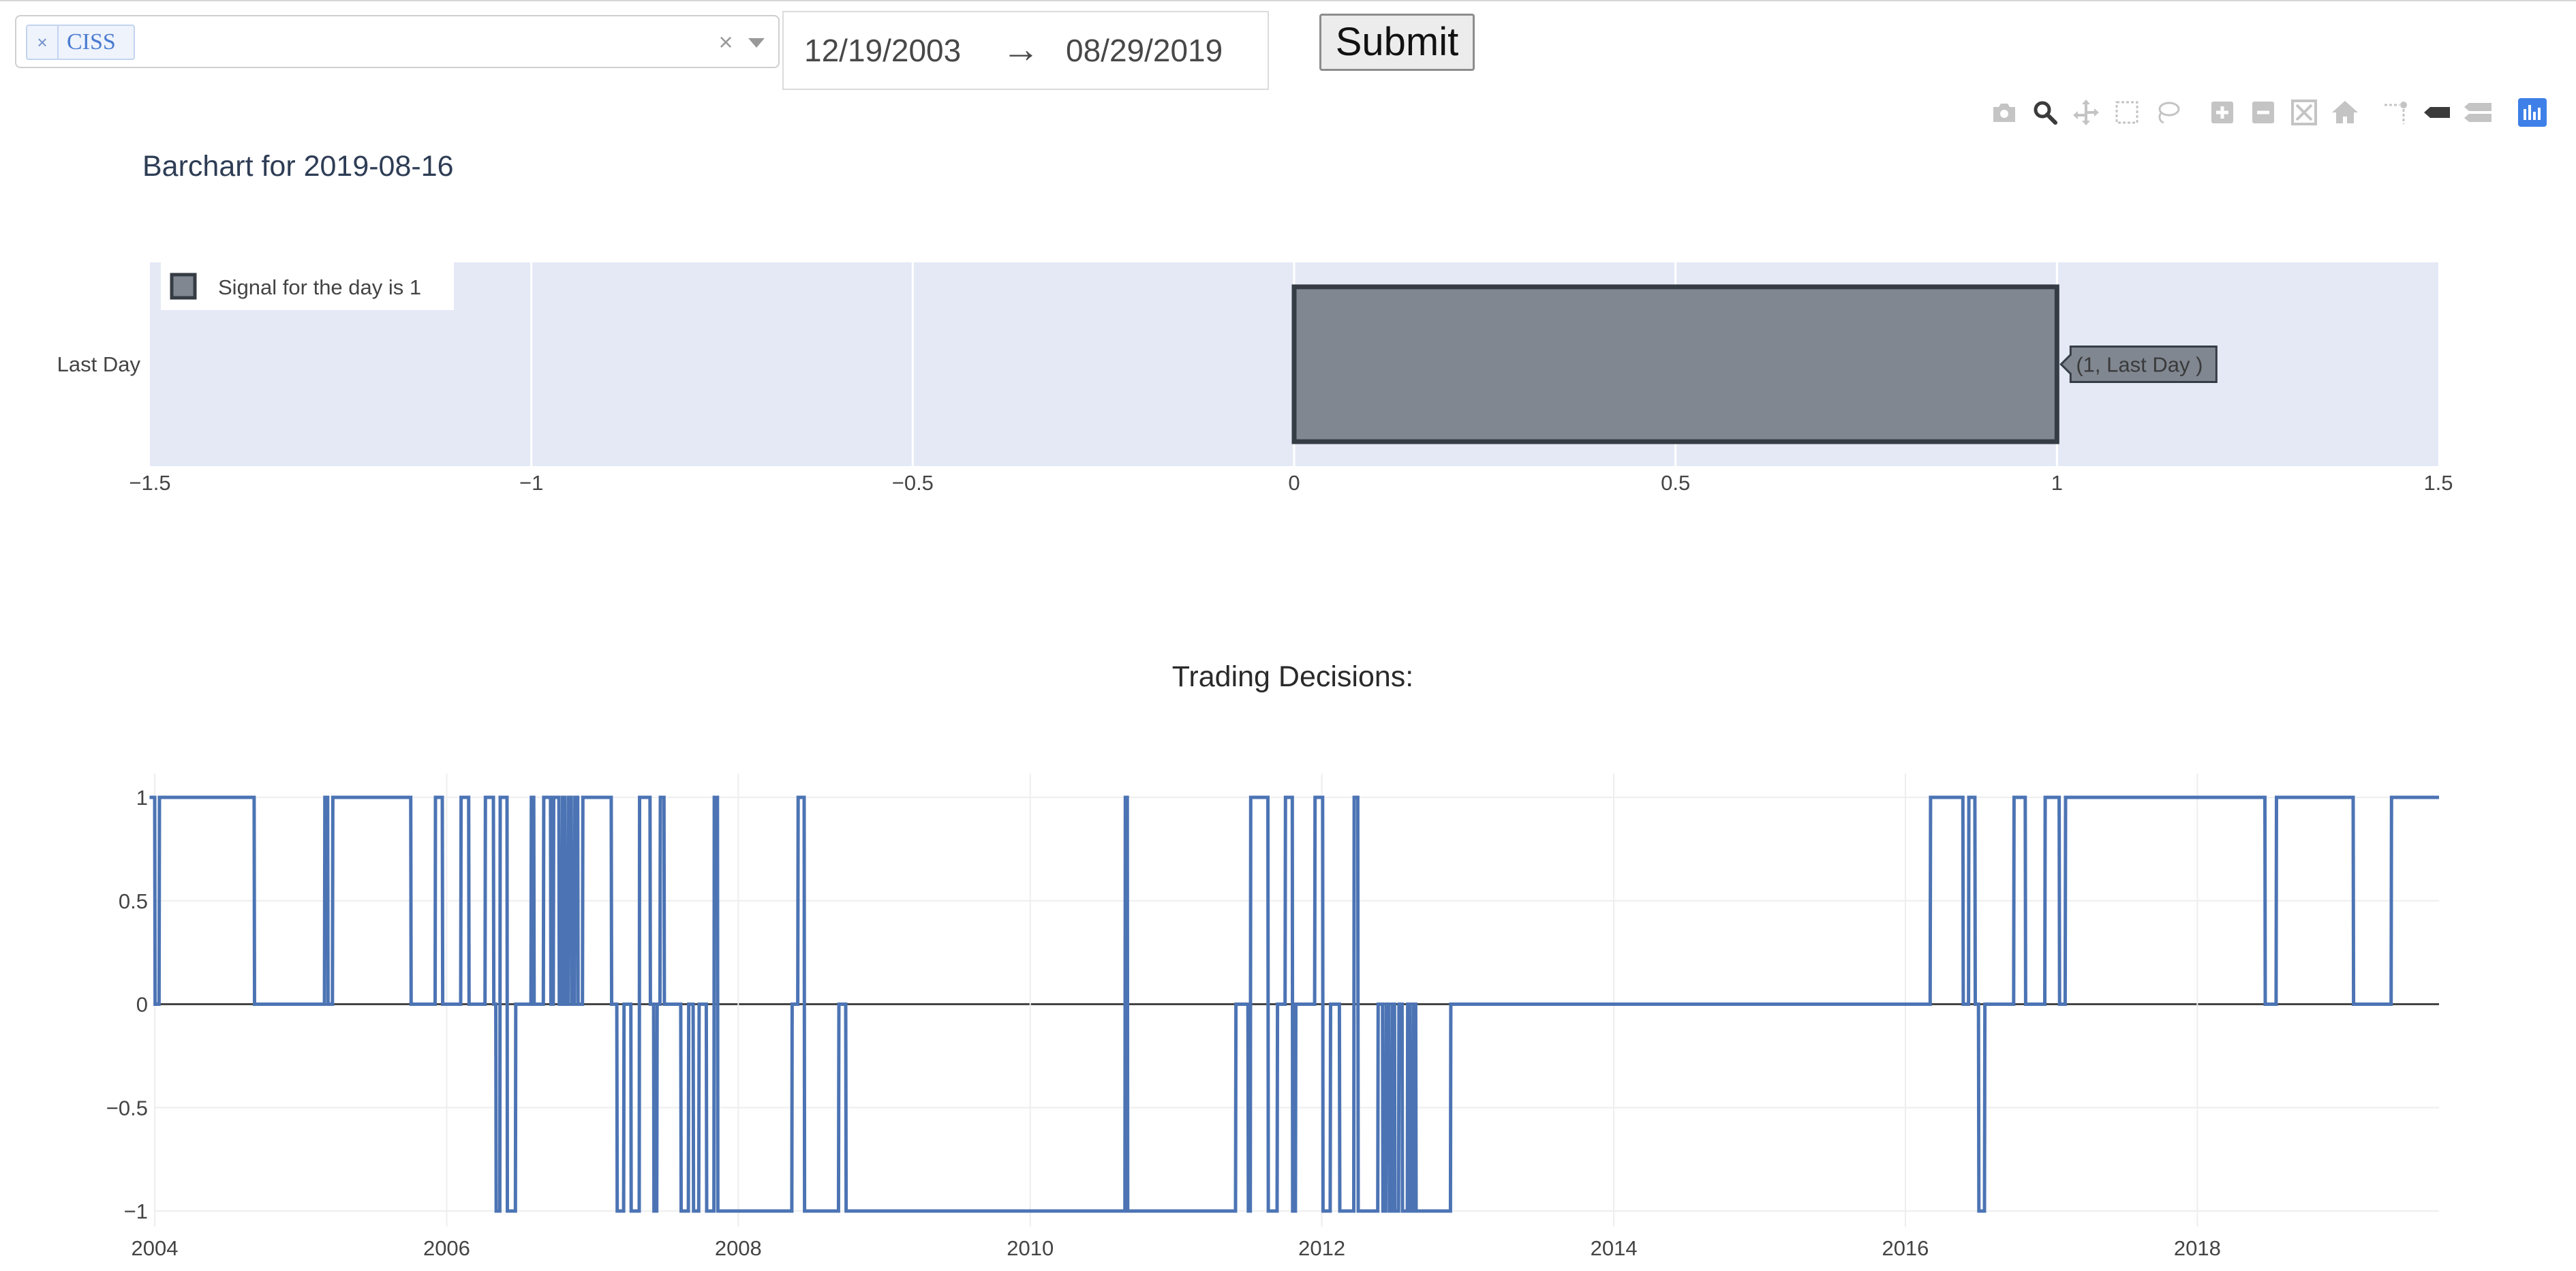  What do you see at coordinates (155, 1248) in the screenshot?
I see `line-x-tick-label: 2004` at bounding box center [155, 1248].